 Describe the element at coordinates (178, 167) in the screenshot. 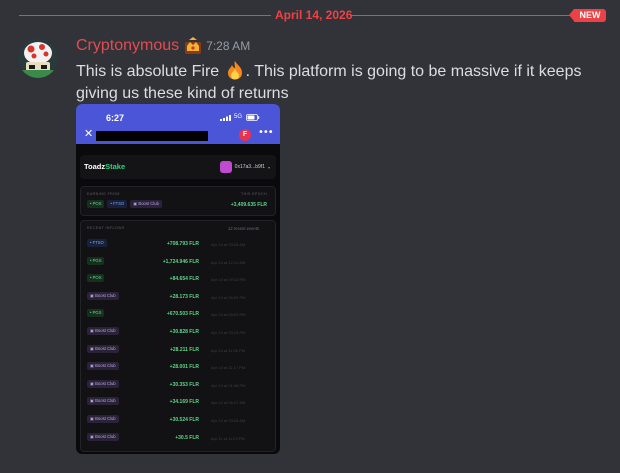

I see `app-navbar: ToadzStake 0x17a3...b9f1 ▾` at that location.